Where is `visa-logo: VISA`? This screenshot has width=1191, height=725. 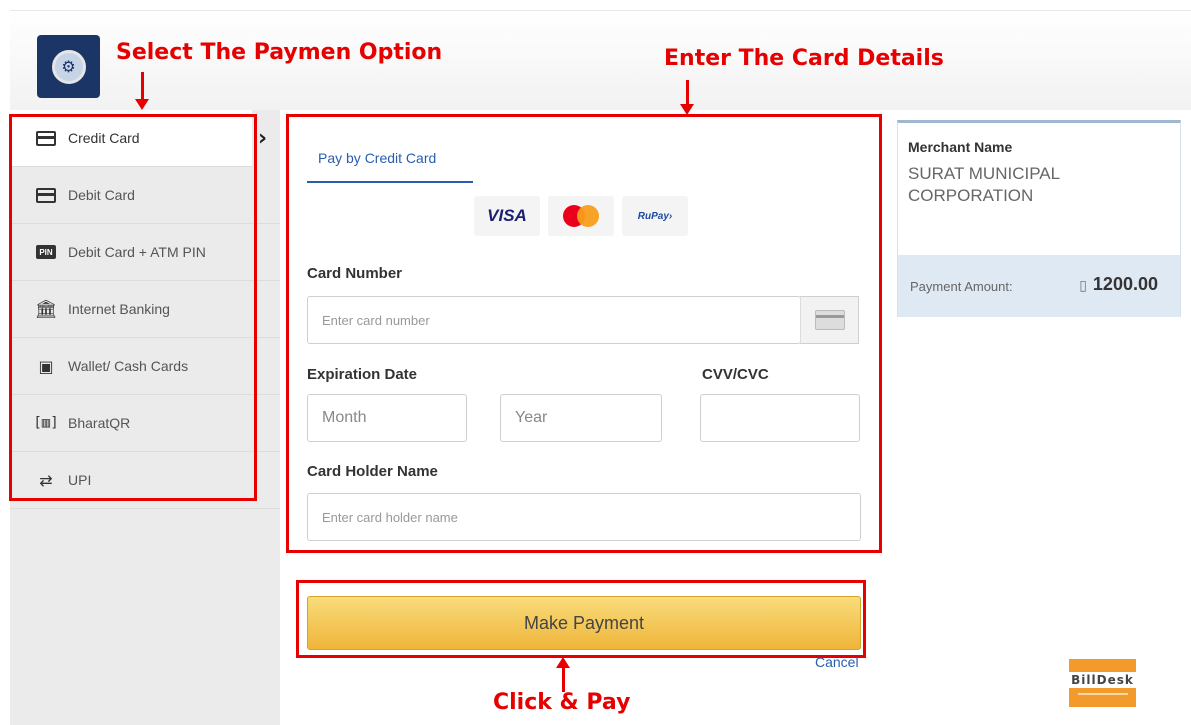
visa-logo: VISA is located at coordinates (507, 216).